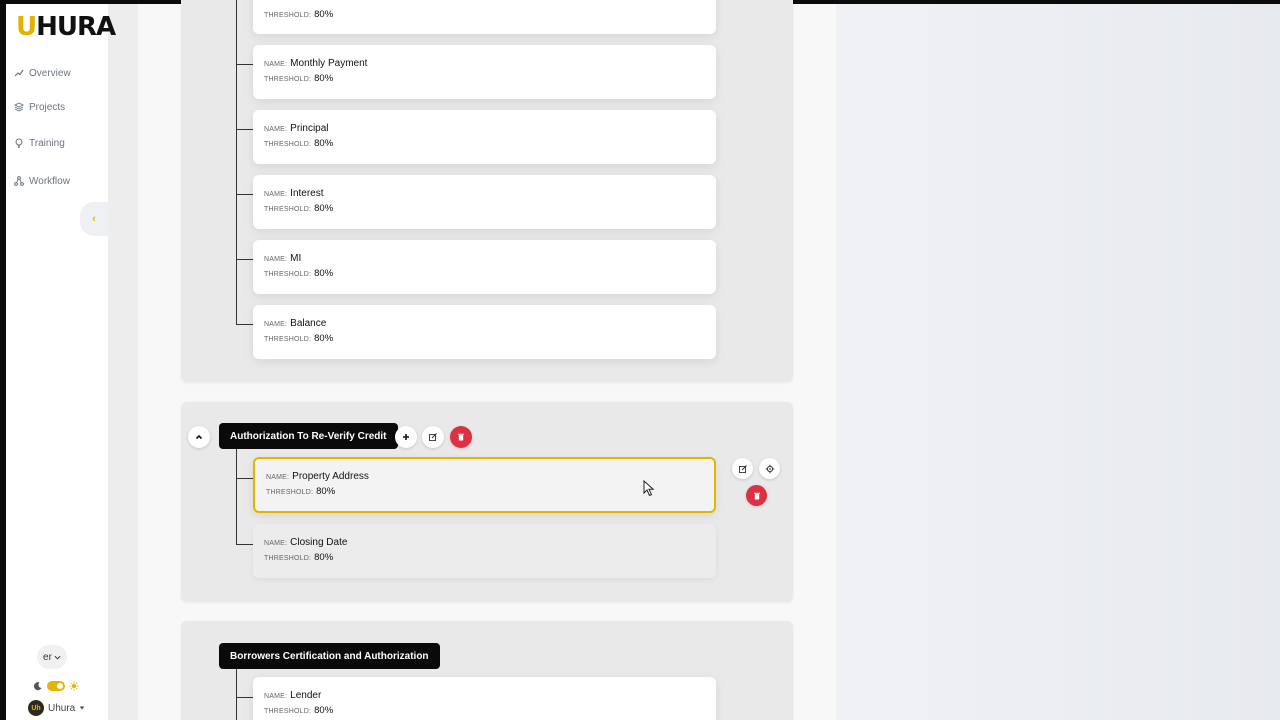  What do you see at coordinates (330, 476) in the screenshot?
I see `field-name: Property Address` at bounding box center [330, 476].